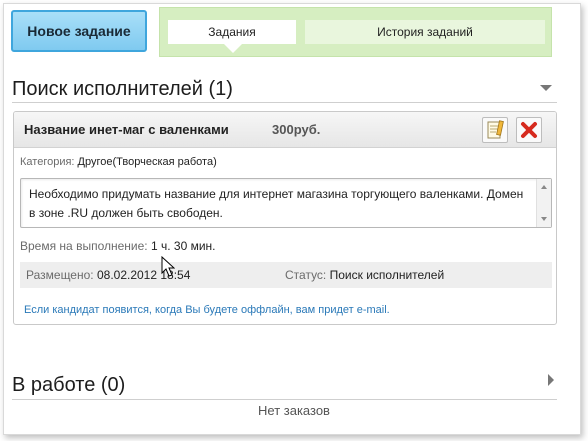 This screenshot has width=588, height=441. I want to click on empty-orders-text: Нет заказов, so click(294, 410).